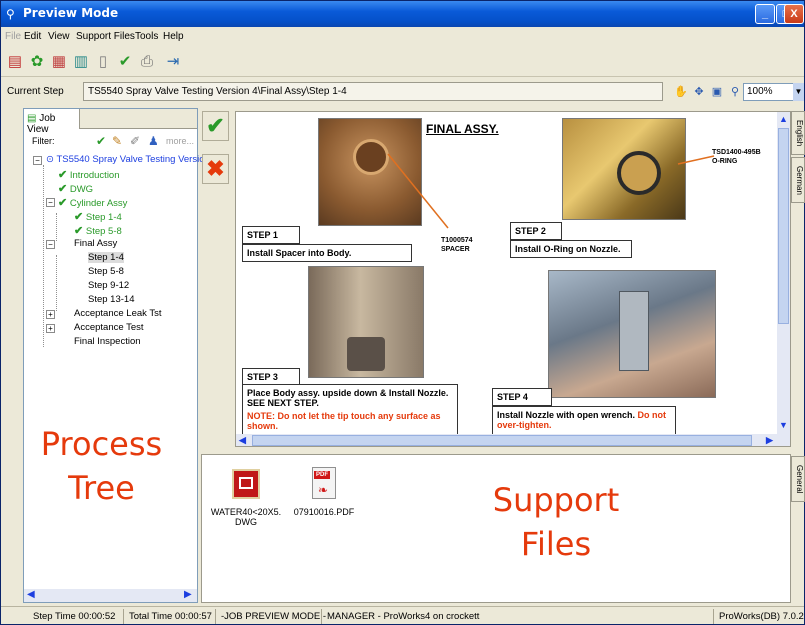 The height and width of the screenshot is (625, 805). I want to click on tree-node-label: DWG, so click(81, 189).